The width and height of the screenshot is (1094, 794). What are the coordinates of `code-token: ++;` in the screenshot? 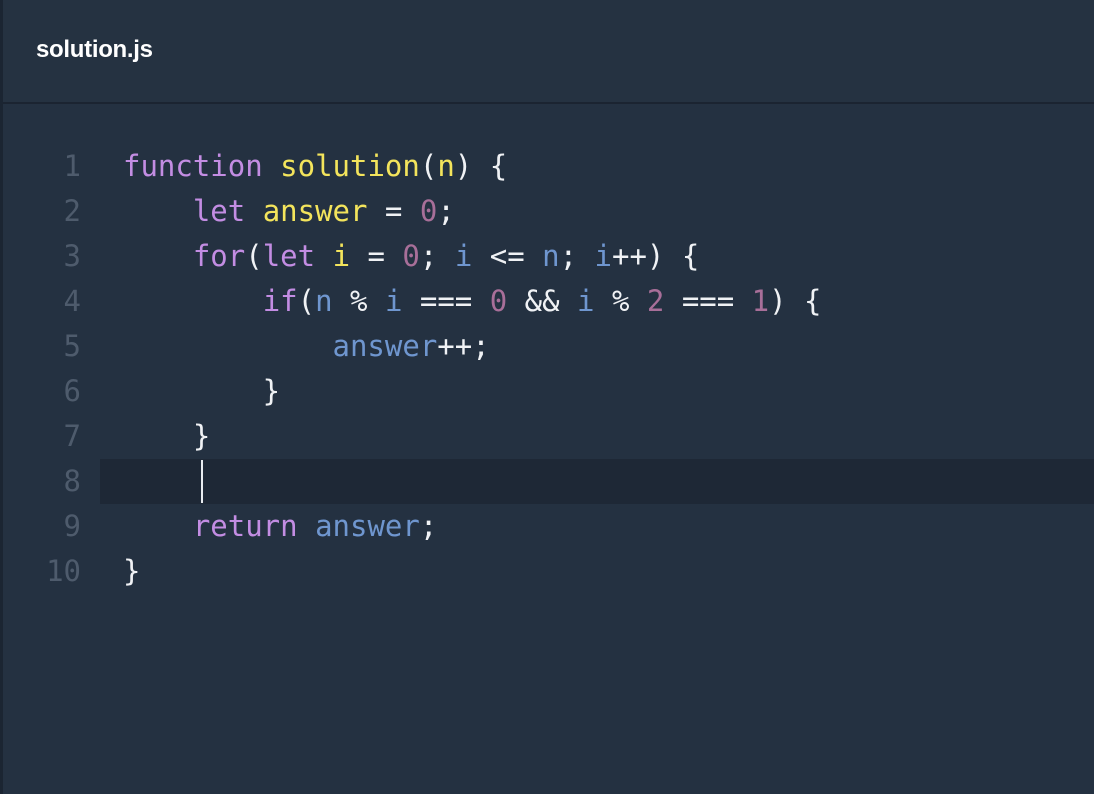 It's located at (463, 346).